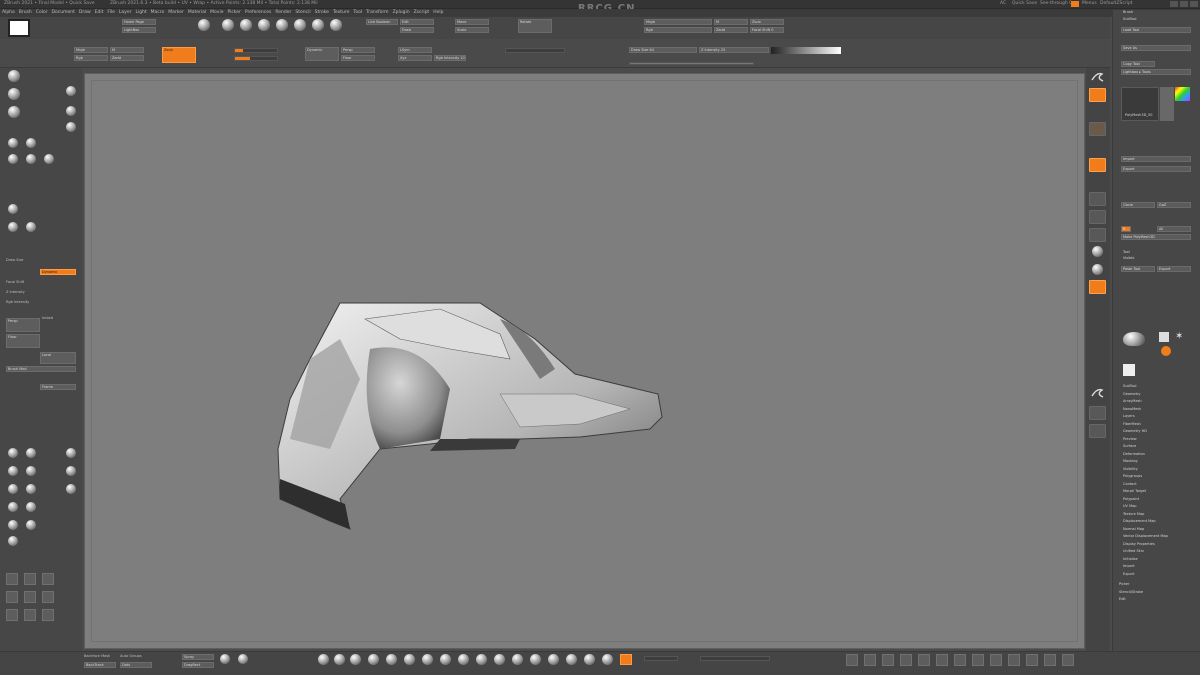 This screenshot has width=1200, height=675. What do you see at coordinates (734, 50) in the screenshot?
I see `z-intensity-field: Z Intensity 25` at bounding box center [734, 50].